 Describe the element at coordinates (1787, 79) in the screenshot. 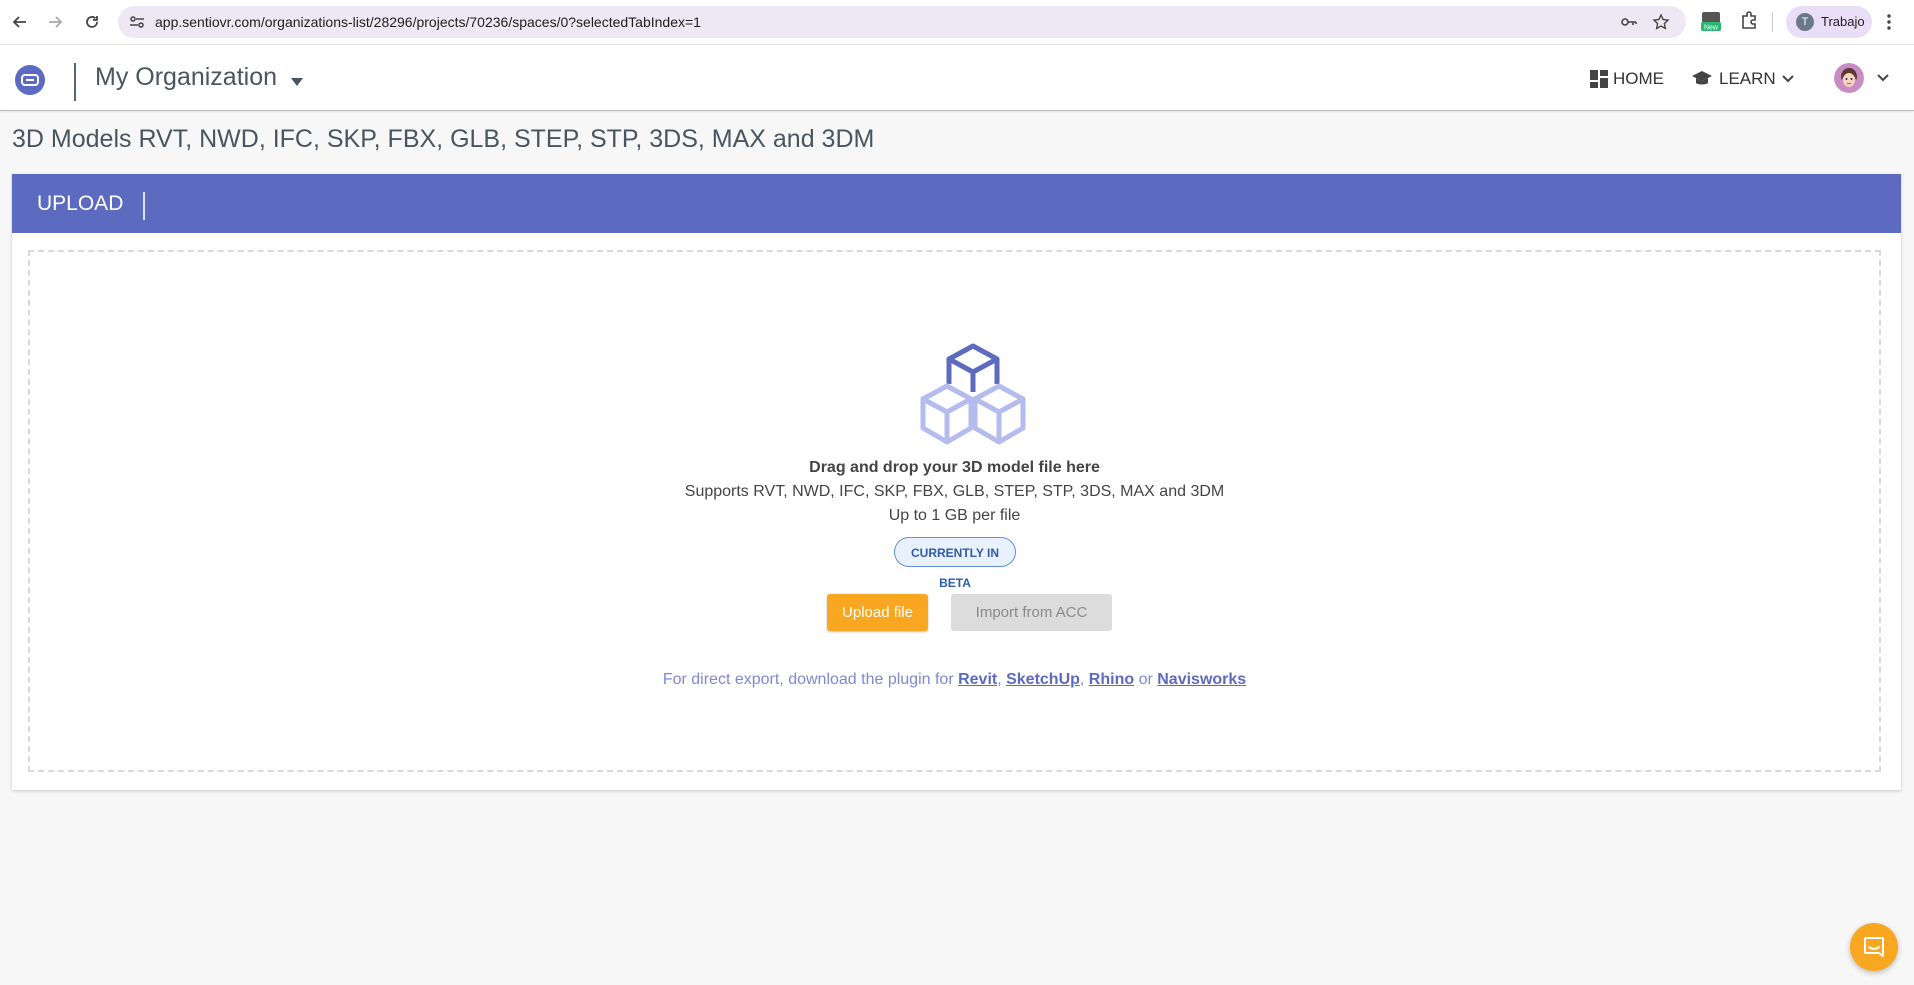

I see `chevron-down-icon` at that location.